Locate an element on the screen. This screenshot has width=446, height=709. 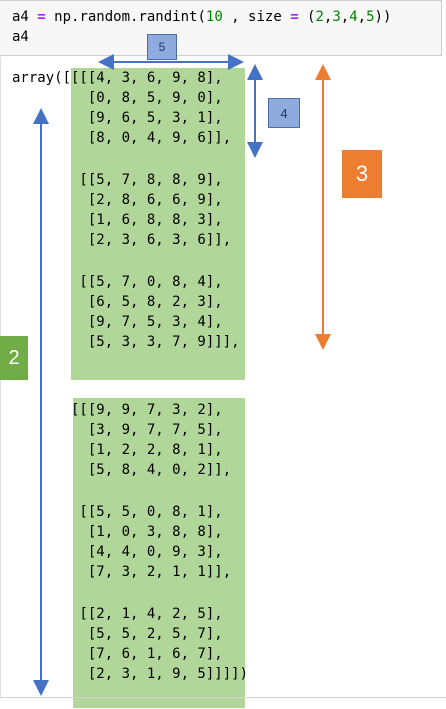
output-line: [9, 7, 5, 3, 4], is located at coordinates (117, 322).